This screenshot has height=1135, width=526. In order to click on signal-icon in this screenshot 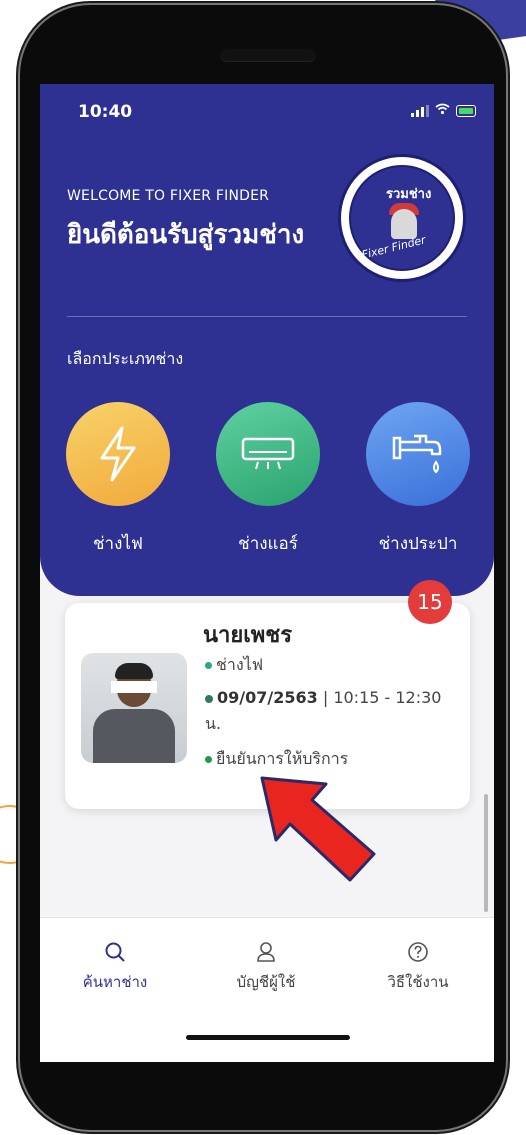, I will do `click(420, 111)`.